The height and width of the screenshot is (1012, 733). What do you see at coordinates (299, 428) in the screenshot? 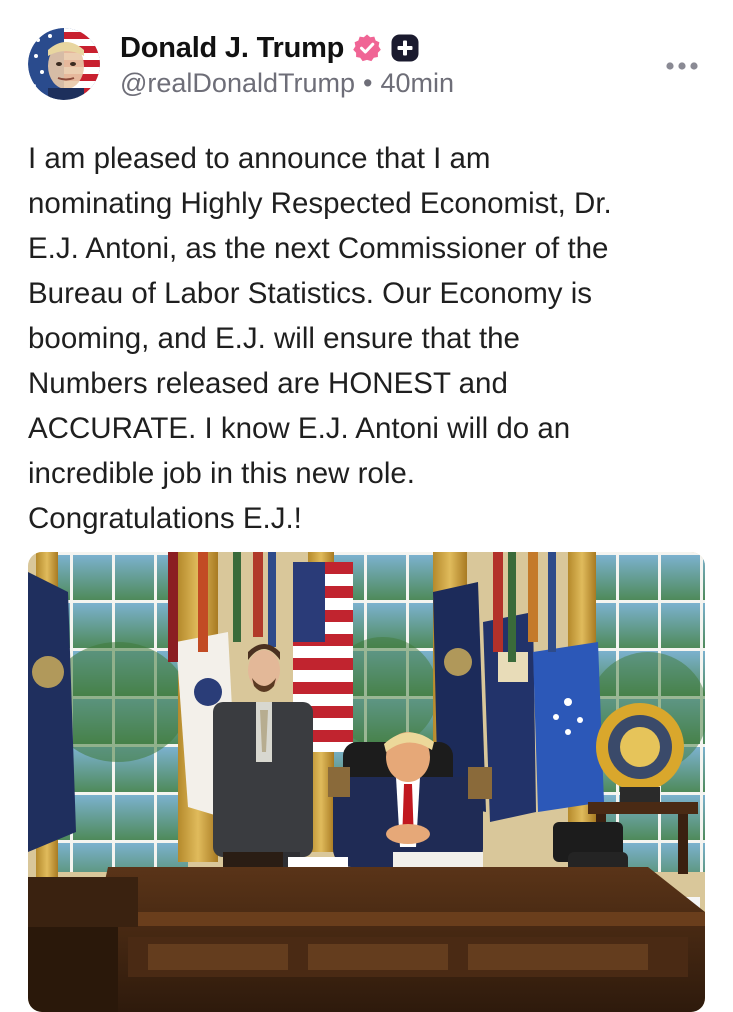
I see `post-text-line: ACCURATE. I know E.J. Antoni will do an` at bounding box center [299, 428].